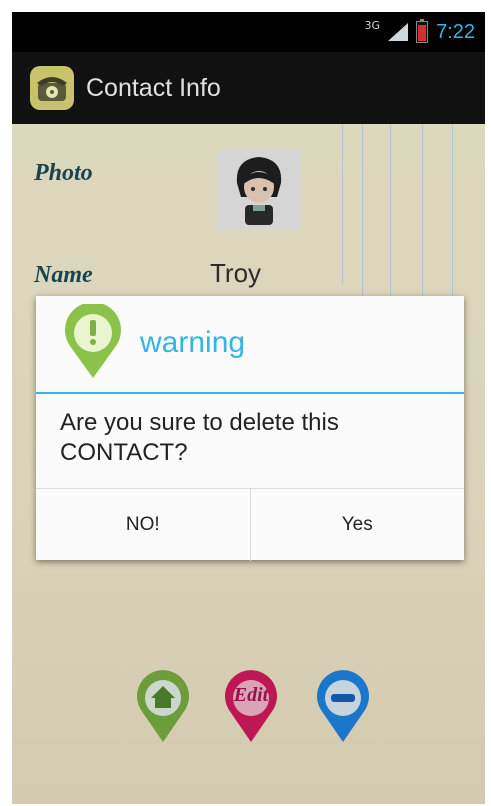 The width and height of the screenshot is (491, 806). Describe the element at coordinates (398, 32) in the screenshot. I see `signal-icon` at that location.